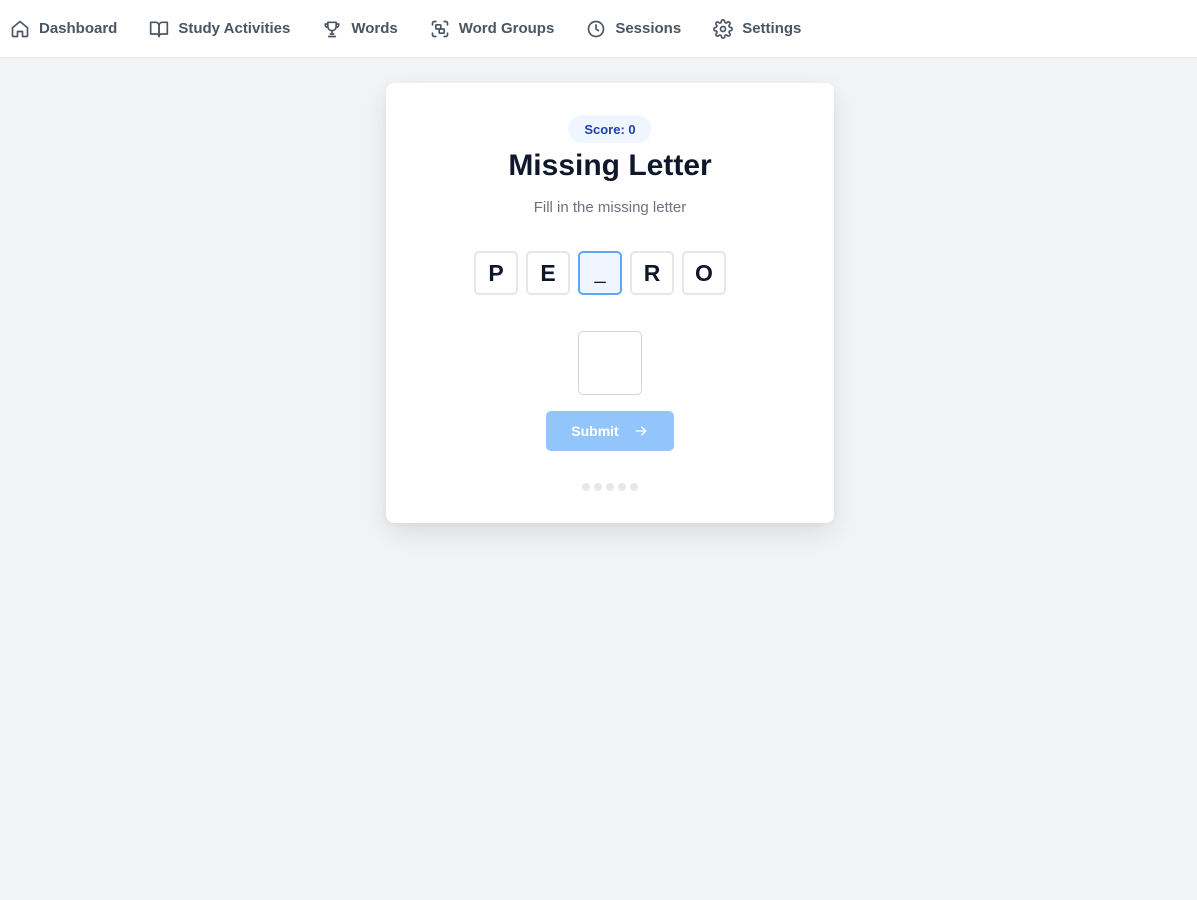 This screenshot has height=900, width=1197. What do you see at coordinates (723, 28) in the screenshot?
I see `gear-icon` at bounding box center [723, 28].